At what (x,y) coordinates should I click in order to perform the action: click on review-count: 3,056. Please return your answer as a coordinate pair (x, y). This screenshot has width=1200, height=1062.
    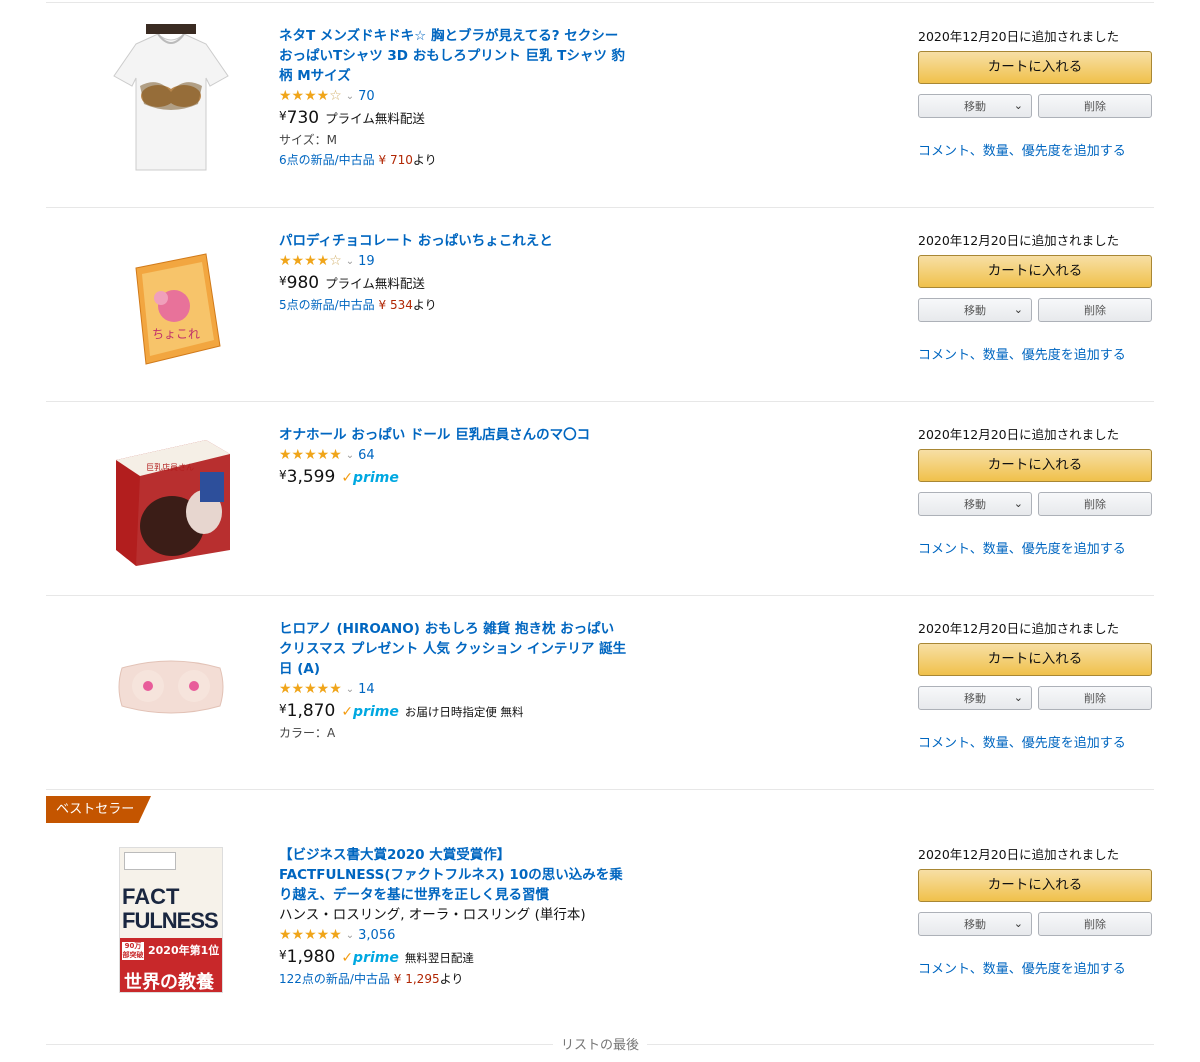
    Looking at the image, I should click on (376, 935).